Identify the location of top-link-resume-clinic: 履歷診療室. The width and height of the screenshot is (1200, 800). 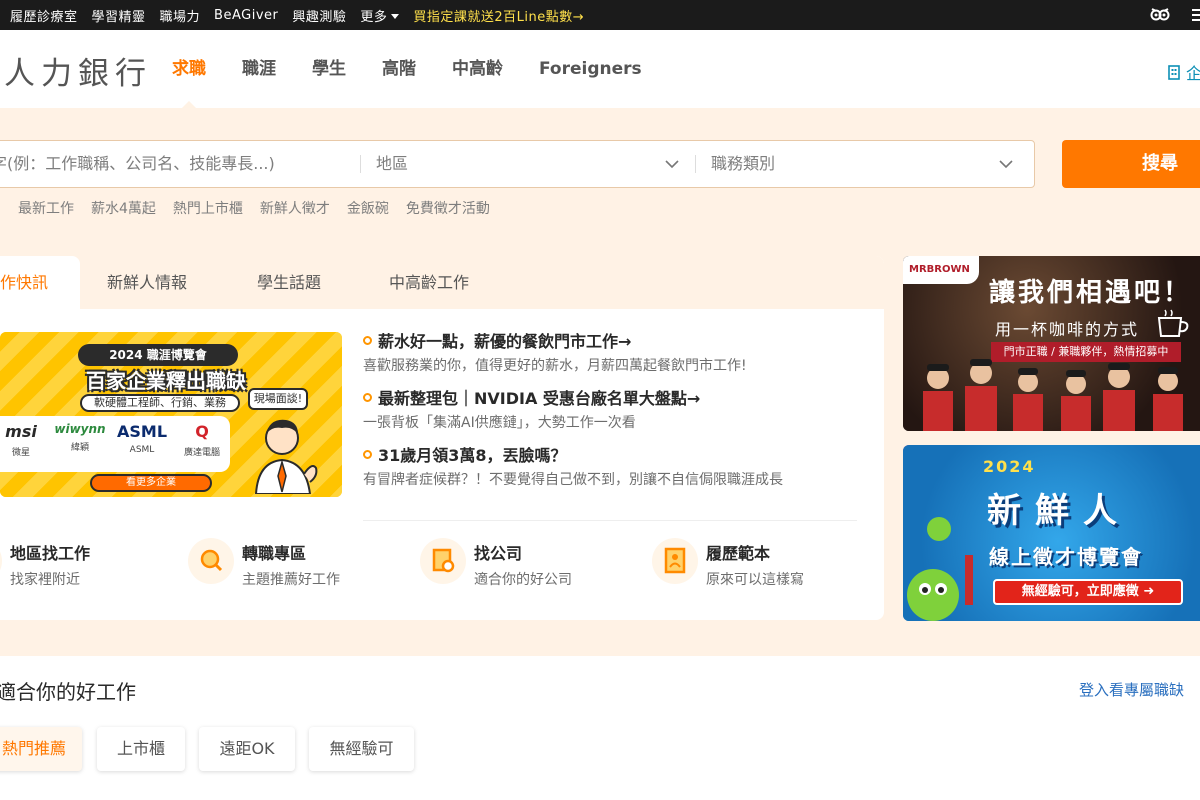
(44, 15).